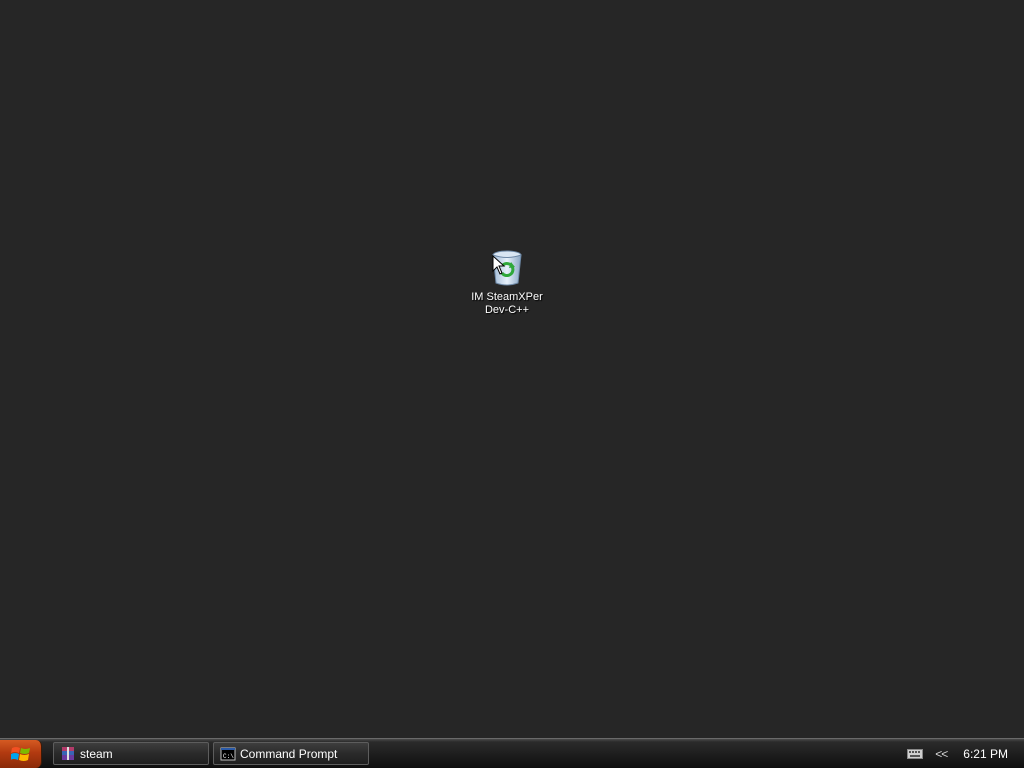  I want to click on mouse-cursor-icon, so click(499, 265).